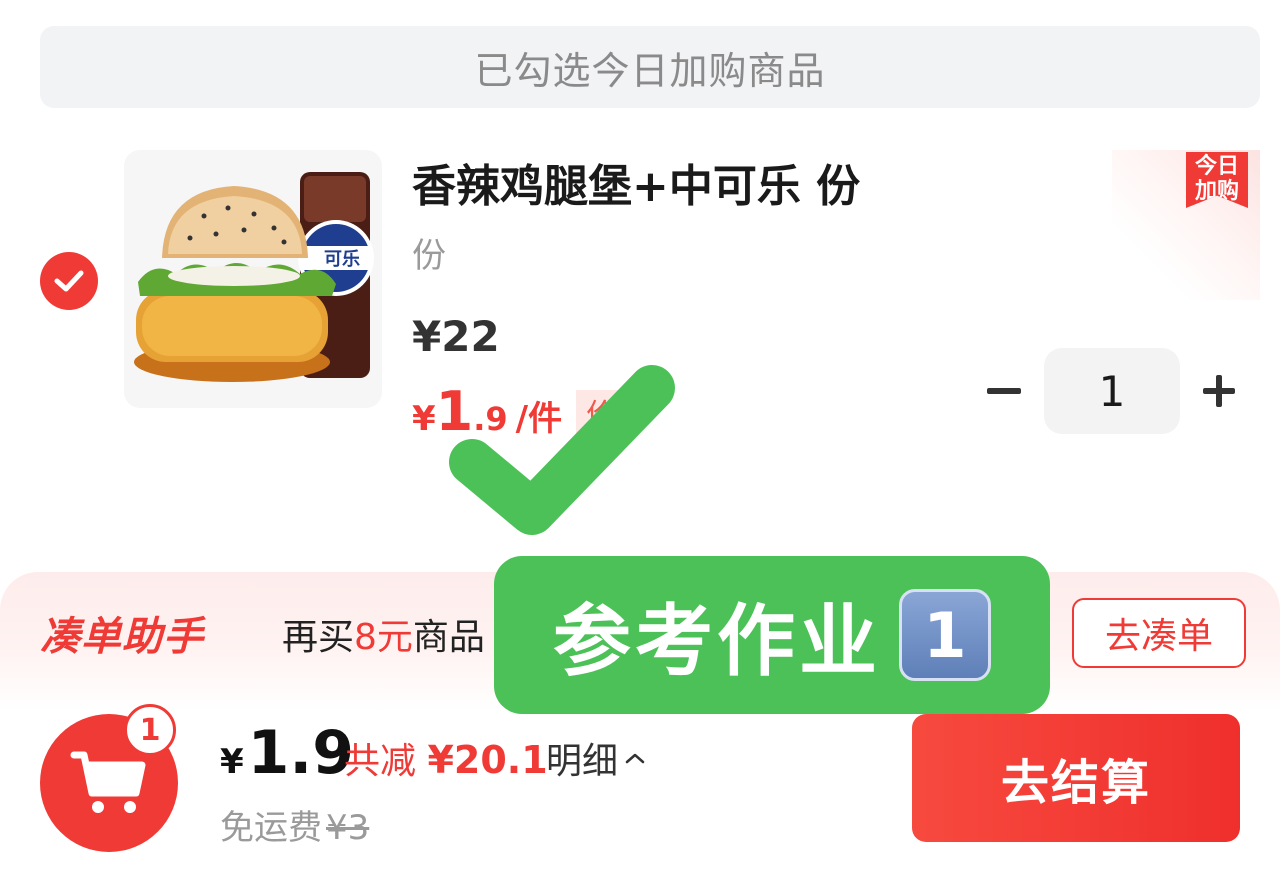 The width and height of the screenshot is (1280, 882). Describe the element at coordinates (716, 642) in the screenshot. I see `watermark-text: 参考作业` at that location.